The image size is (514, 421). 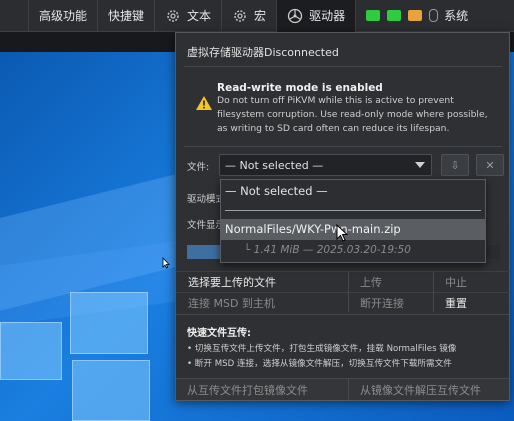 I want to click on dropdown-option-highlighted: NormalFiles/WKY-Pwn-main.zip, so click(x=353, y=229).